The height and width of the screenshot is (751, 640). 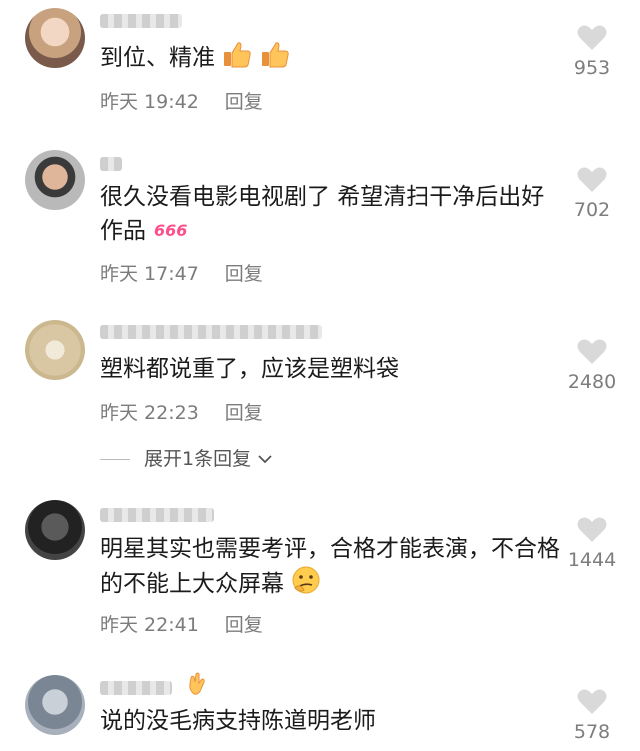 I want to click on comment-text: 明星其实也需要考评，合格才能表演，不合格的不能上大众屏幕, so click(x=330, y=568).